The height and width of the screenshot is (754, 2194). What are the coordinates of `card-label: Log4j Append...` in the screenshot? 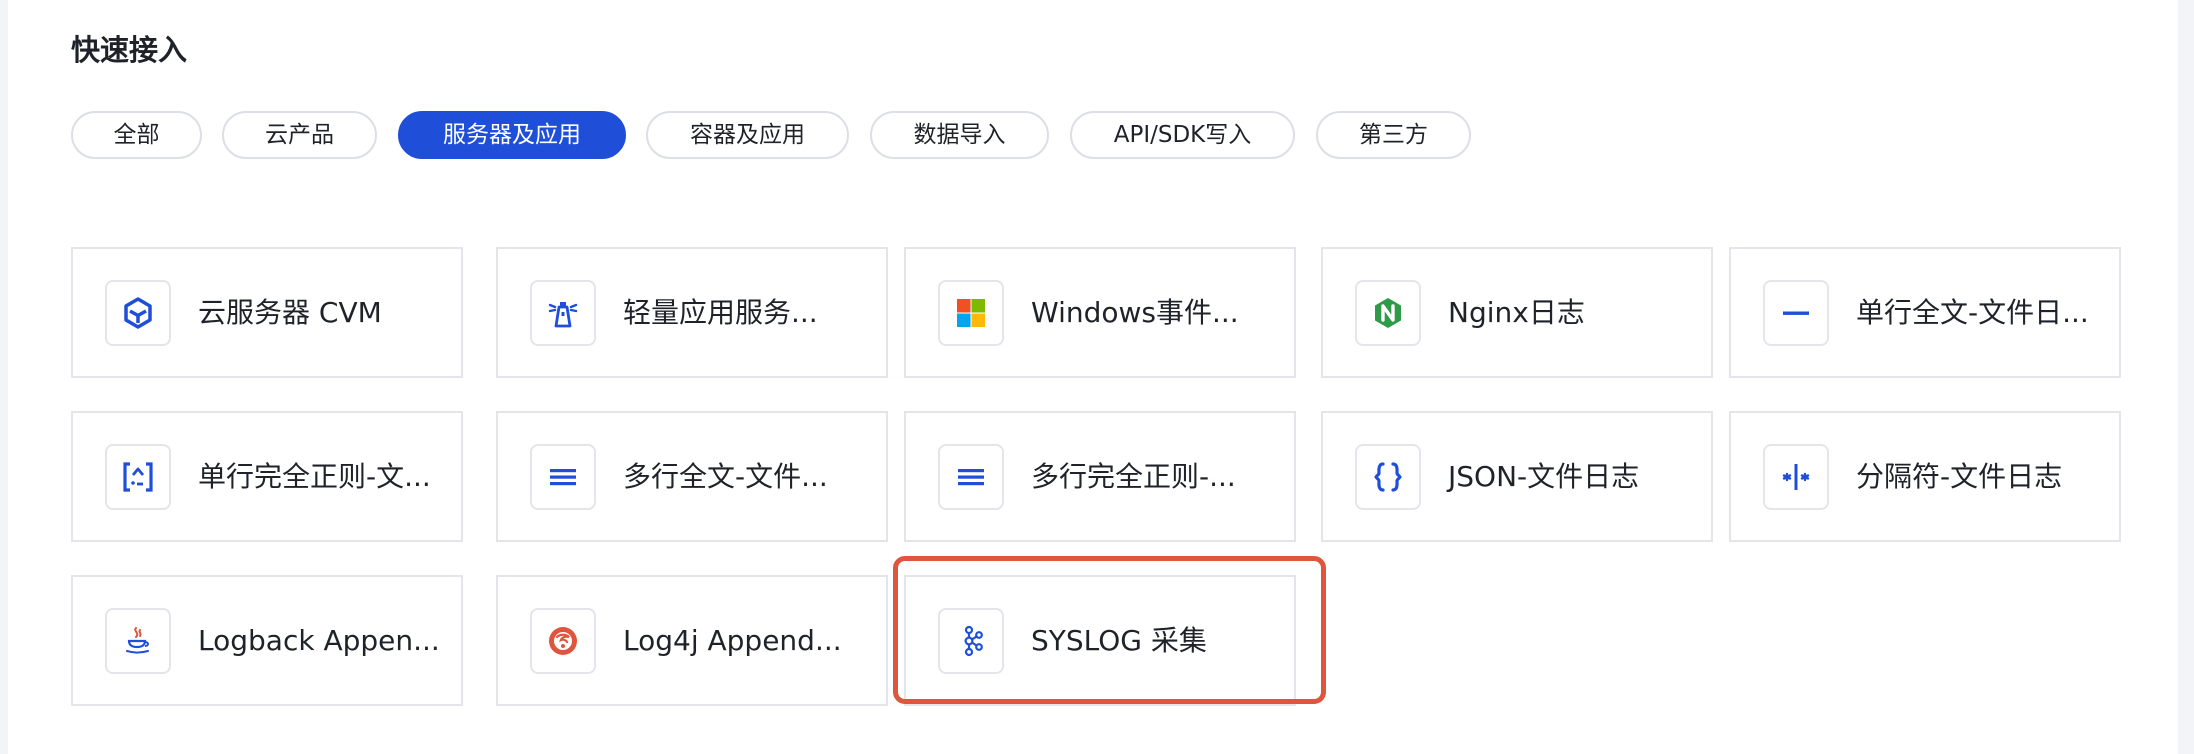 It's located at (732, 640).